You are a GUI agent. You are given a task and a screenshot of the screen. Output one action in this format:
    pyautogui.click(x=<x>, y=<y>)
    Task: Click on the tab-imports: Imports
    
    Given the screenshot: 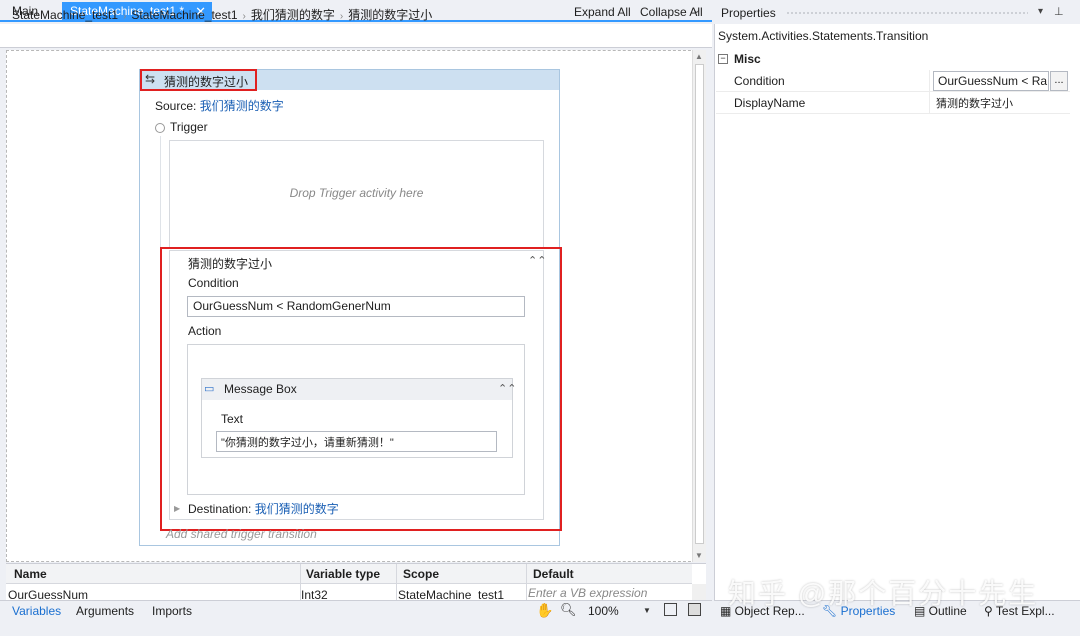 What is the action you would take?
    pyautogui.click(x=172, y=611)
    